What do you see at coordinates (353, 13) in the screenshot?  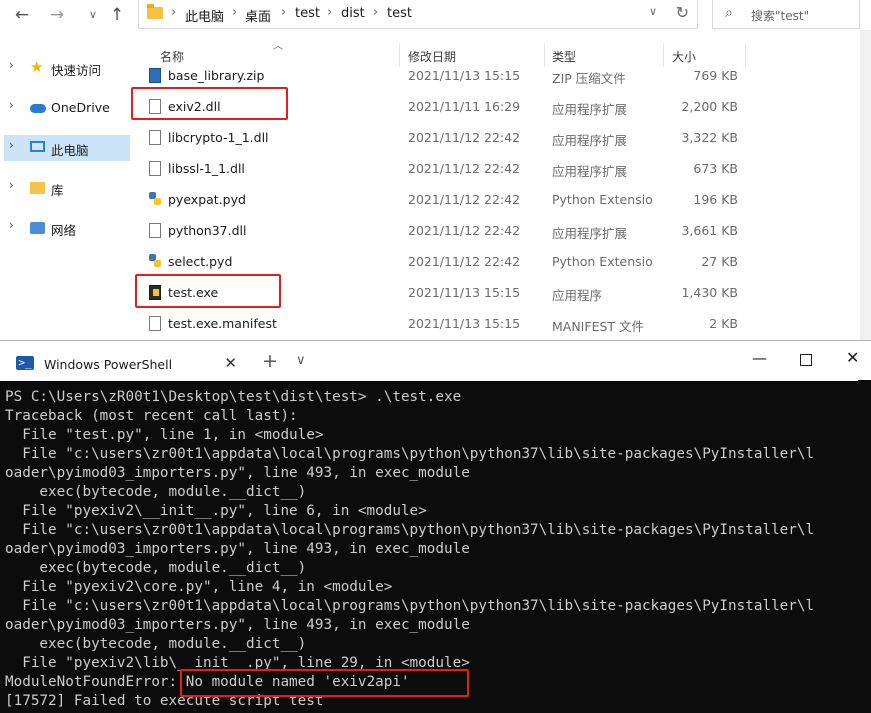 I see `breadcrumb-item: dist` at bounding box center [353, 13].